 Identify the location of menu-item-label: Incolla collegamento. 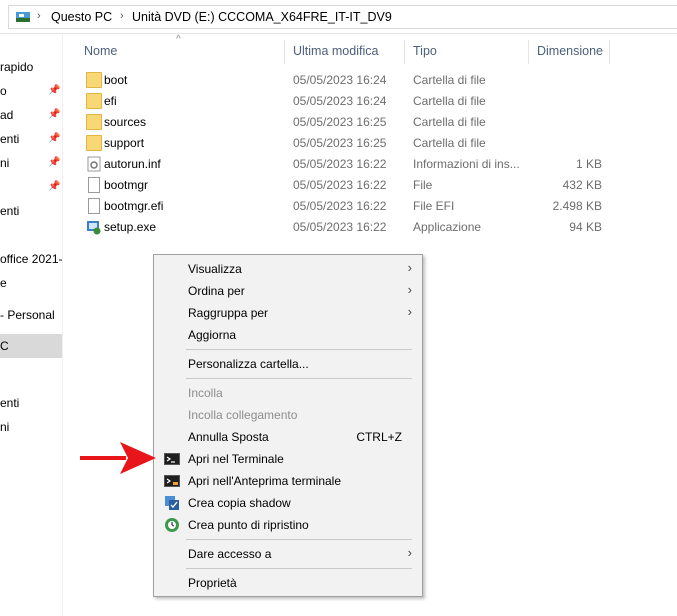
(243, 415).